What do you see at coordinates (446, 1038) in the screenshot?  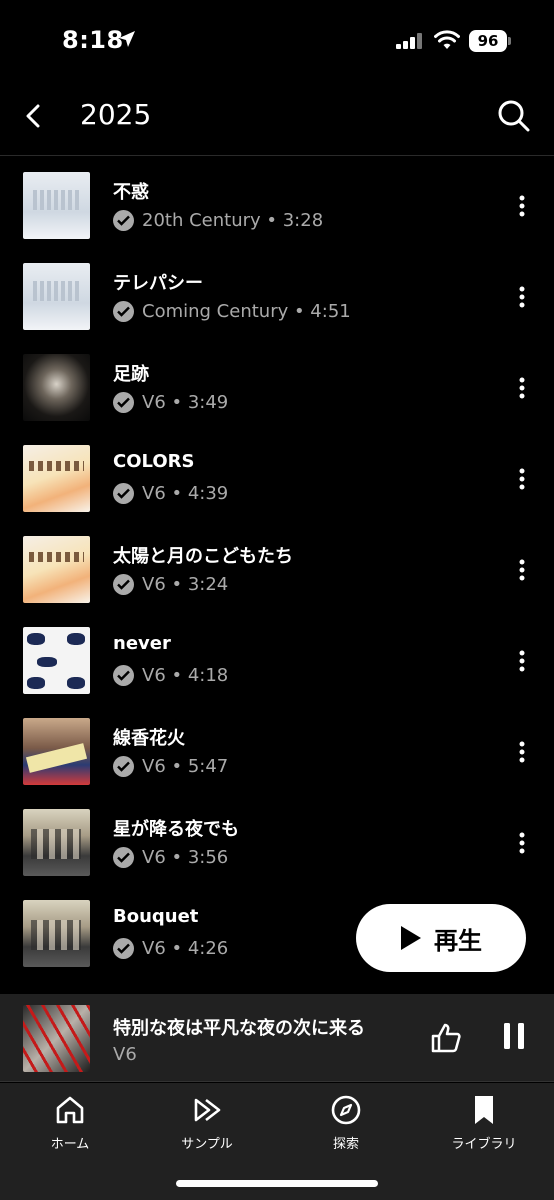 I see `thumbs-up-icon` at bounding box center [446, 1038].